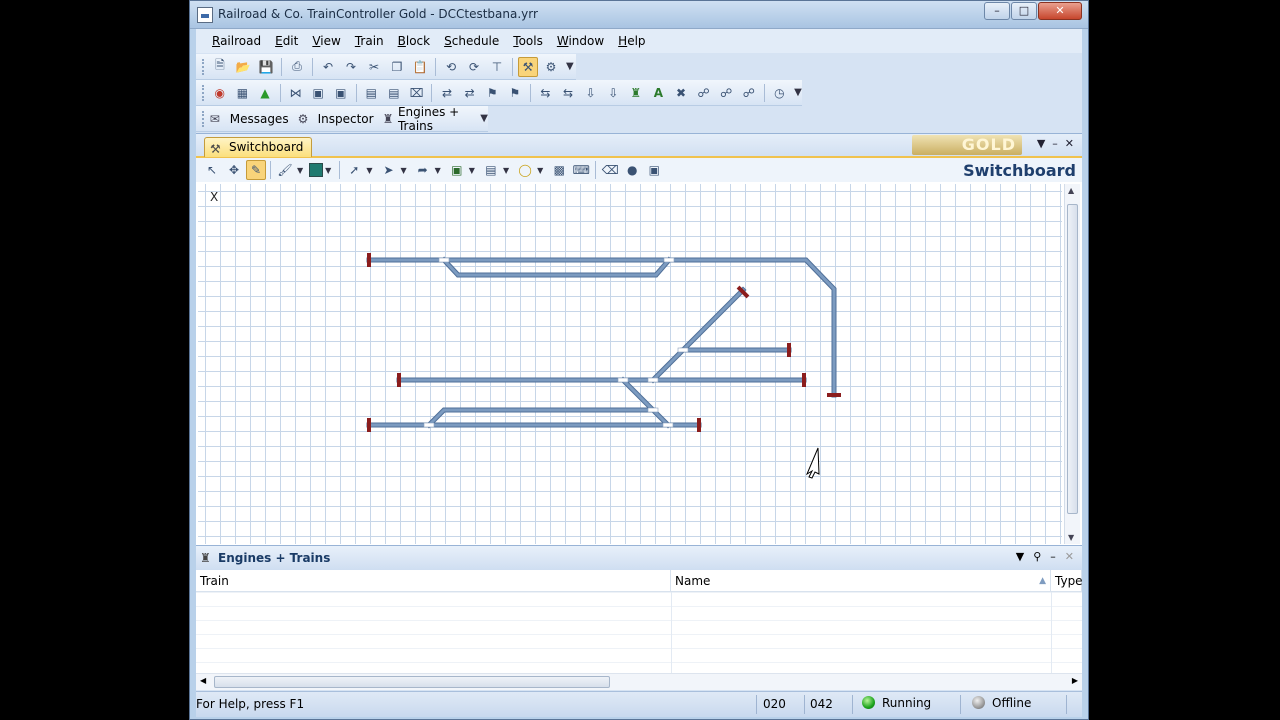 The image size is (1280, 720). I want to click on undo-icon: ↶, so click(328, 67).